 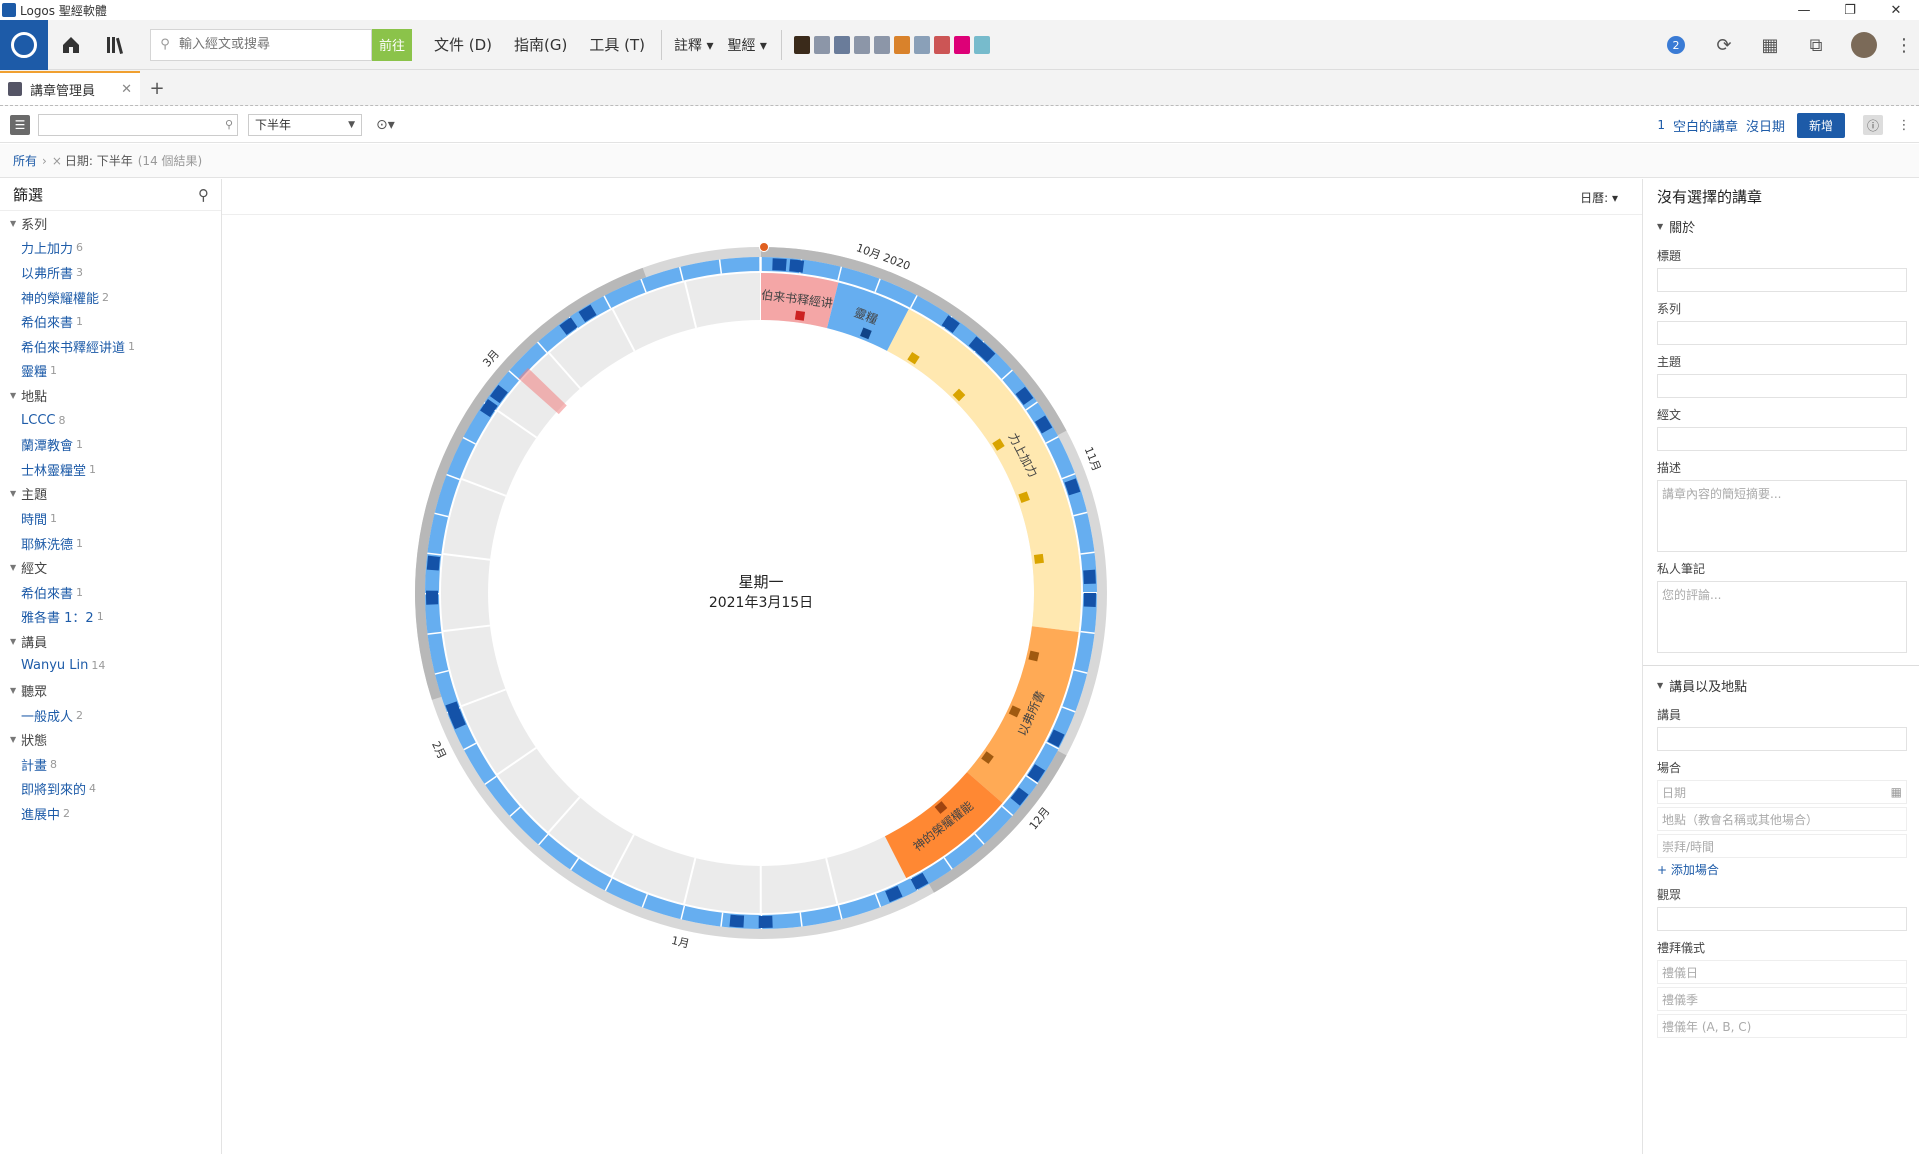 What do you see at coordinates (1904, 125) in the screenshot?
I see `panel-more-icon: ⋮` at bounding box center [1904, 125].